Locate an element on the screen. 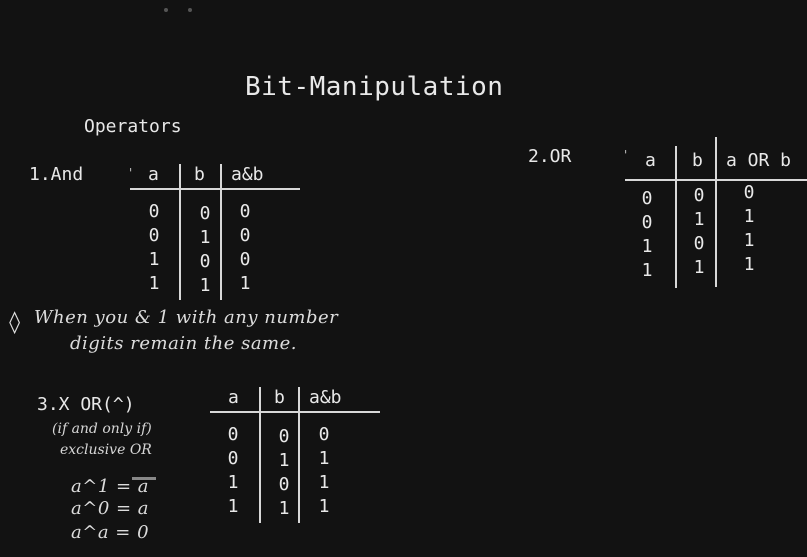  note-line-1: When you & 1 with any number is located at coordinates (186, 317).